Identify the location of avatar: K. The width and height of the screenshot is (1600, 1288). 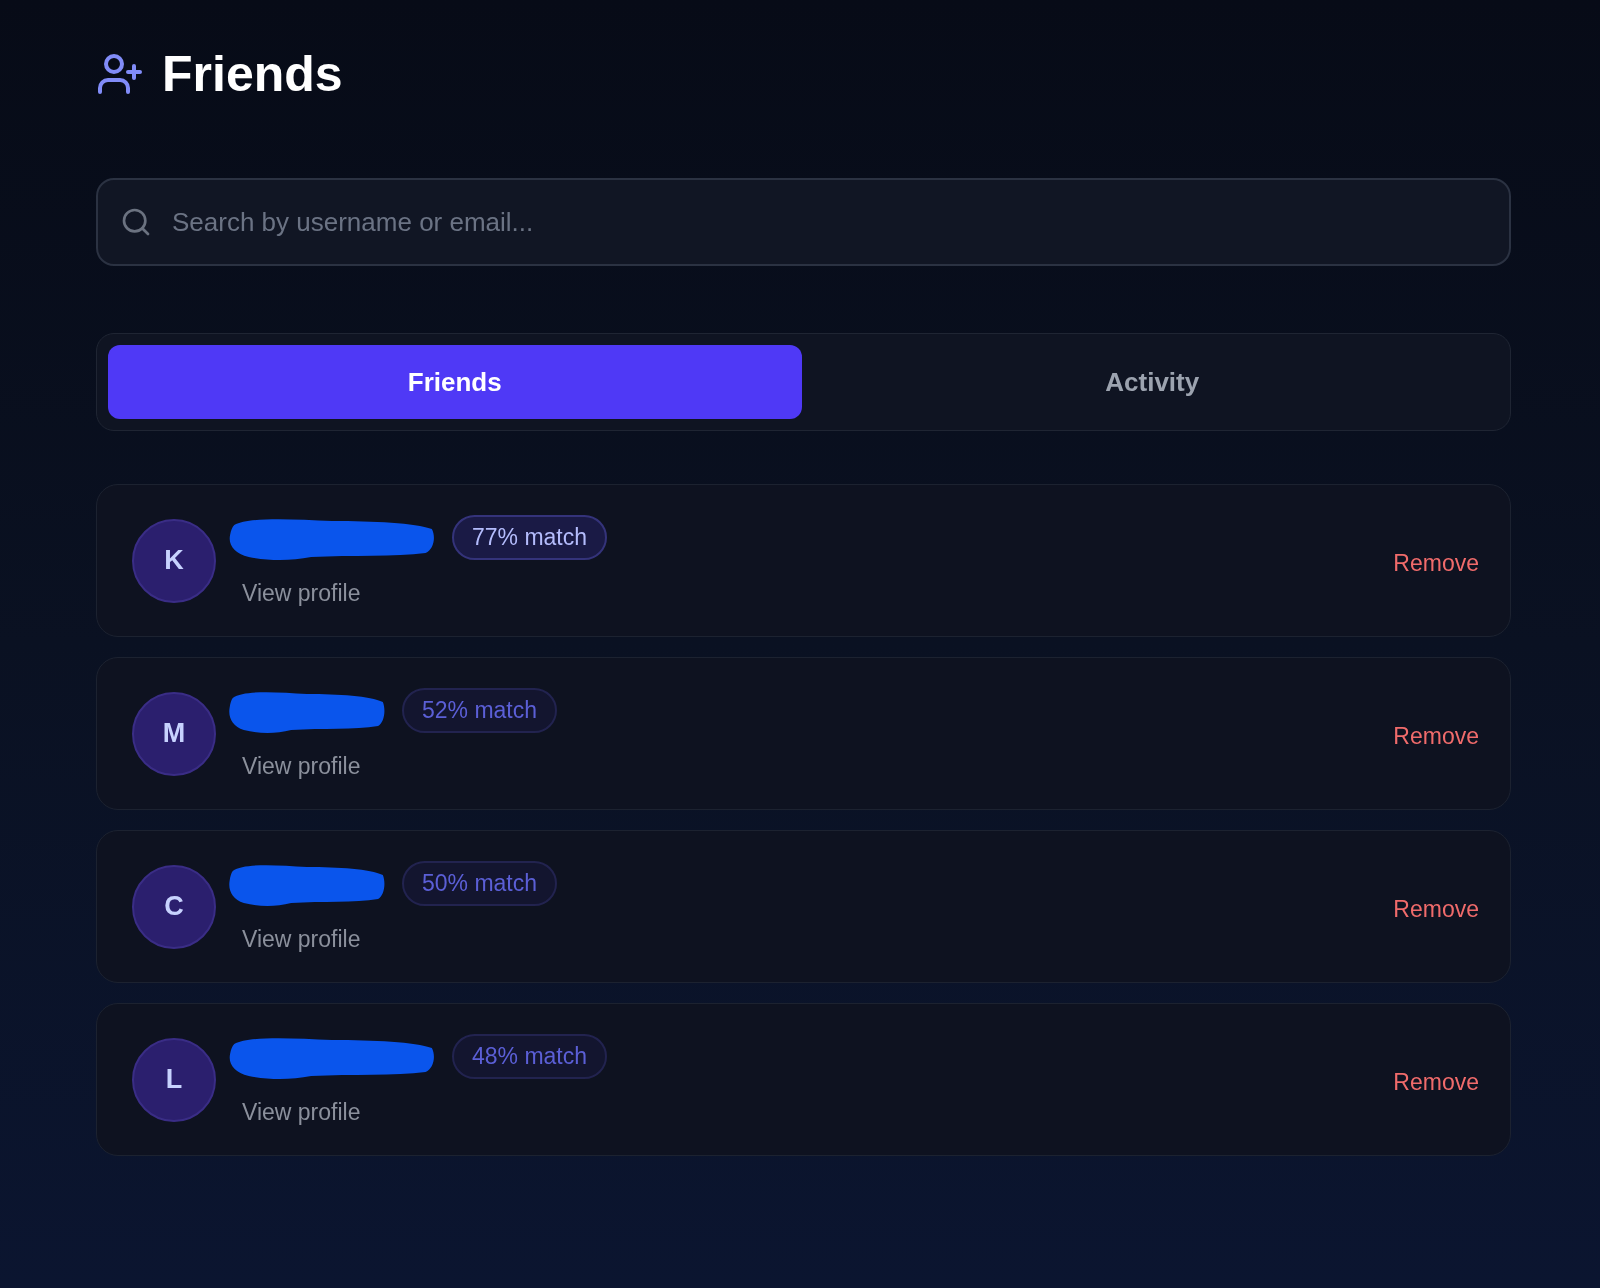
(174, 560).